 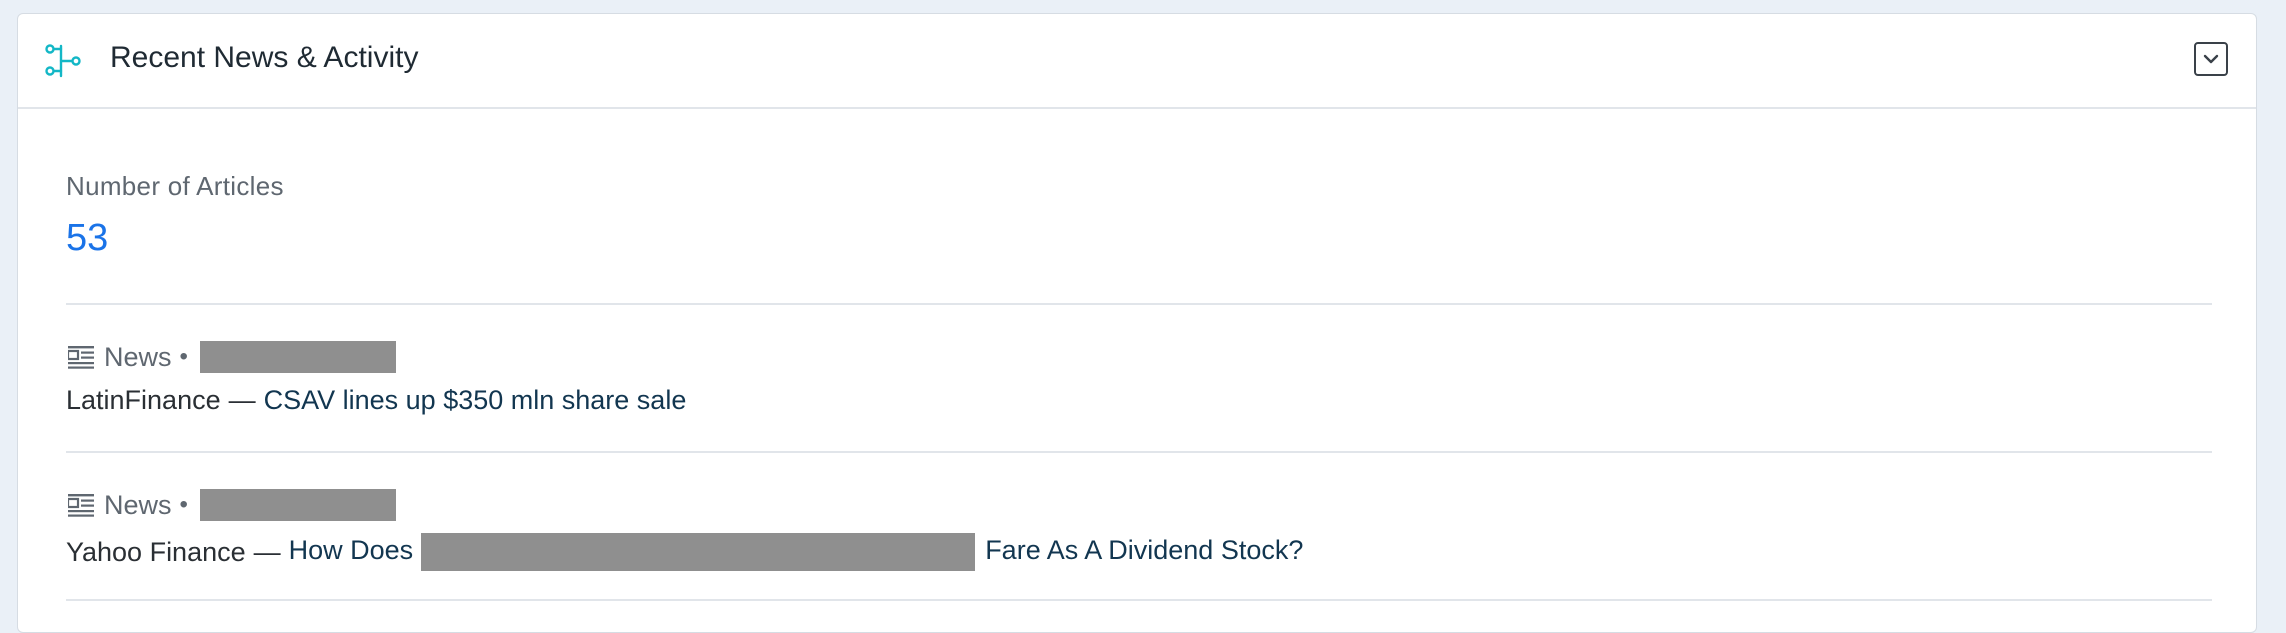 I want to click on panel-header: Recent News & Activity, so click(x=1137, y=61).